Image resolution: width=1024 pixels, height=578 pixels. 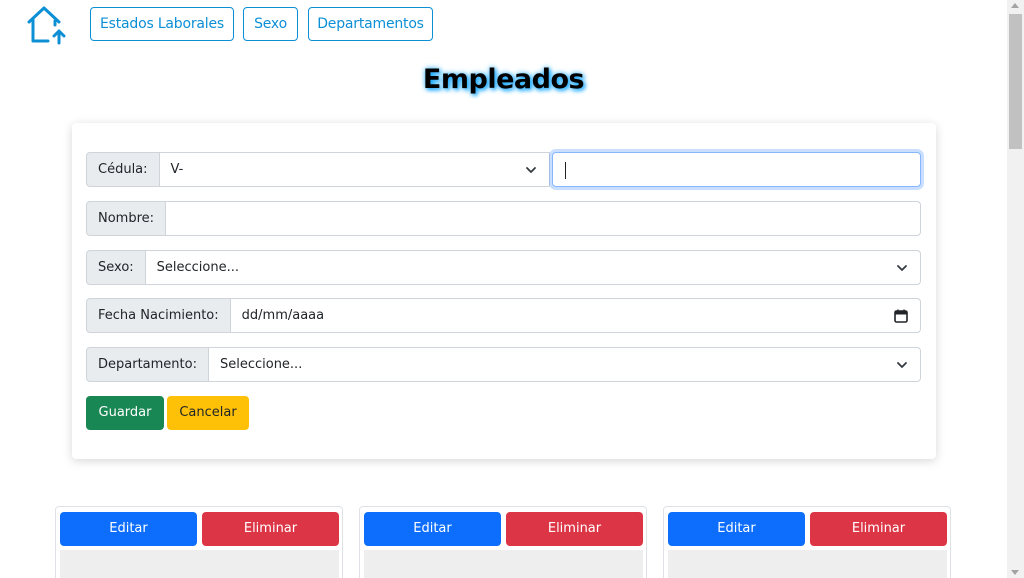 I want to click on nav-departamentos-button: Departamentos, so click(x=370, y=24).